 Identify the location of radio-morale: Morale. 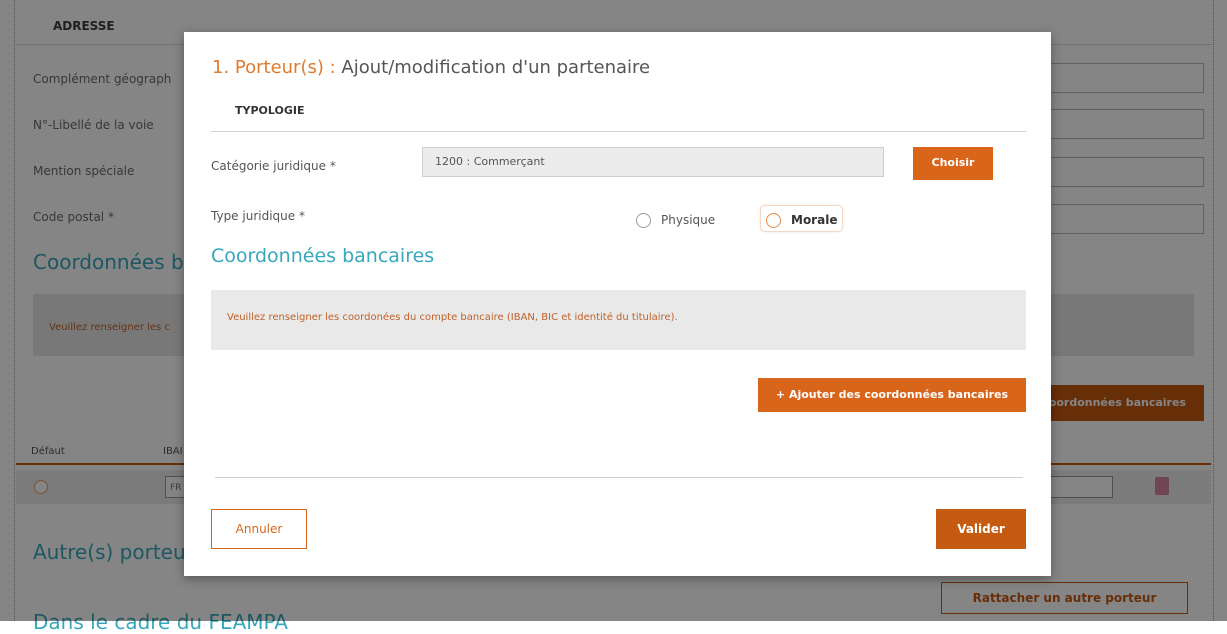
(801, 220).